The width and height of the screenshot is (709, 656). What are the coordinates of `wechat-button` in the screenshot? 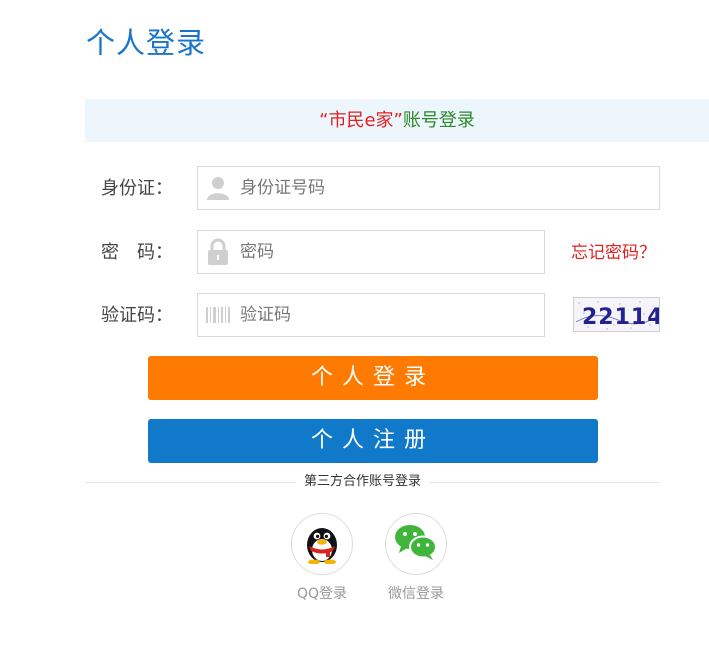 It's located at (416, 544).